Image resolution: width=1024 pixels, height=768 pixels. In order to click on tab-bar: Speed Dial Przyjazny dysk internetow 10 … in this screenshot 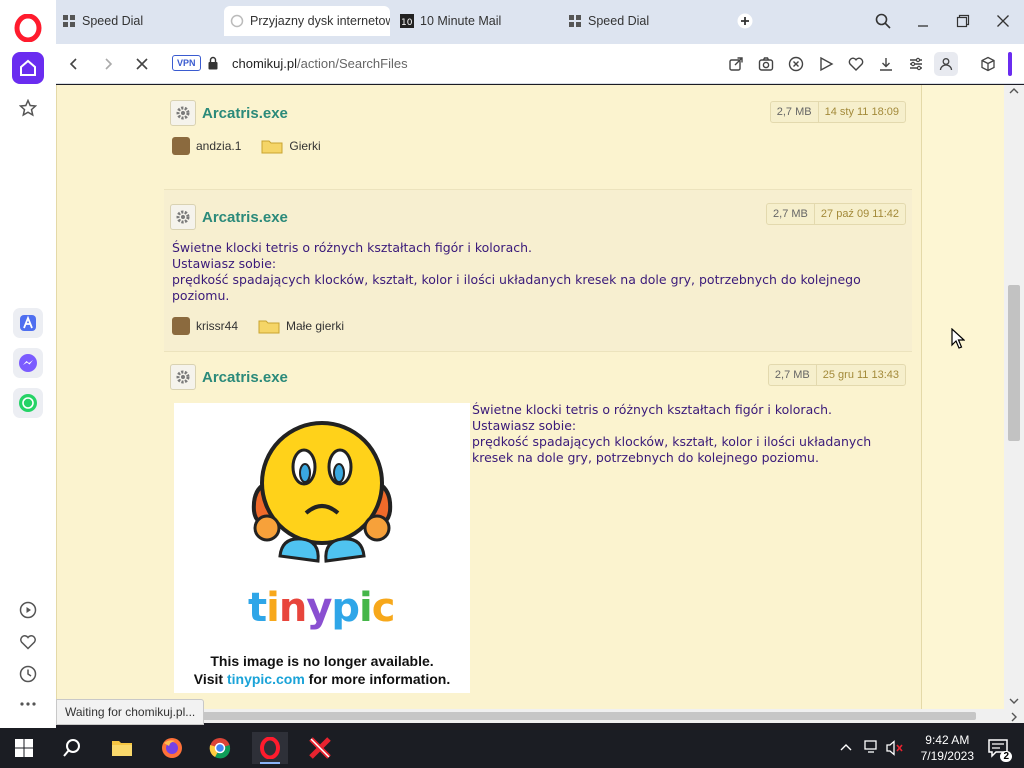, I will do `click(540, 22)`.